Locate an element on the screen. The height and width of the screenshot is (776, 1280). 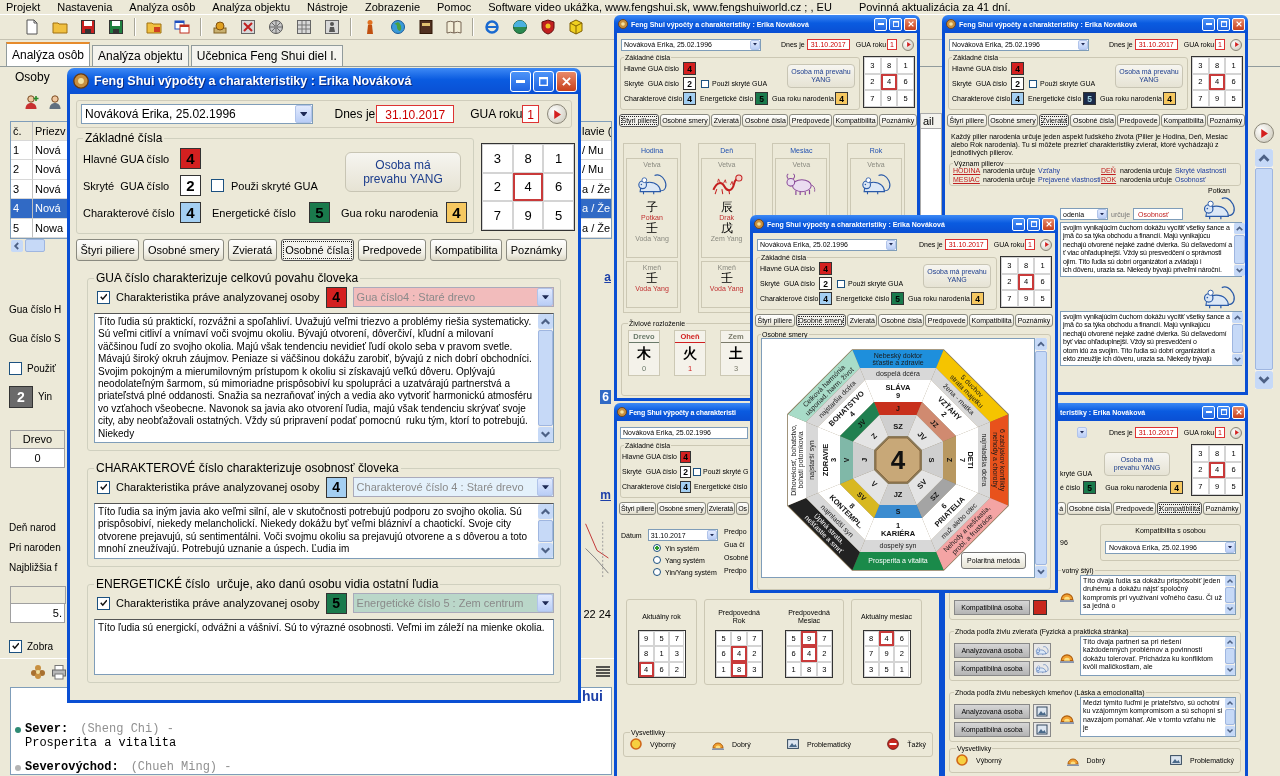
wheel-icon is located at coordinates (276, 27).